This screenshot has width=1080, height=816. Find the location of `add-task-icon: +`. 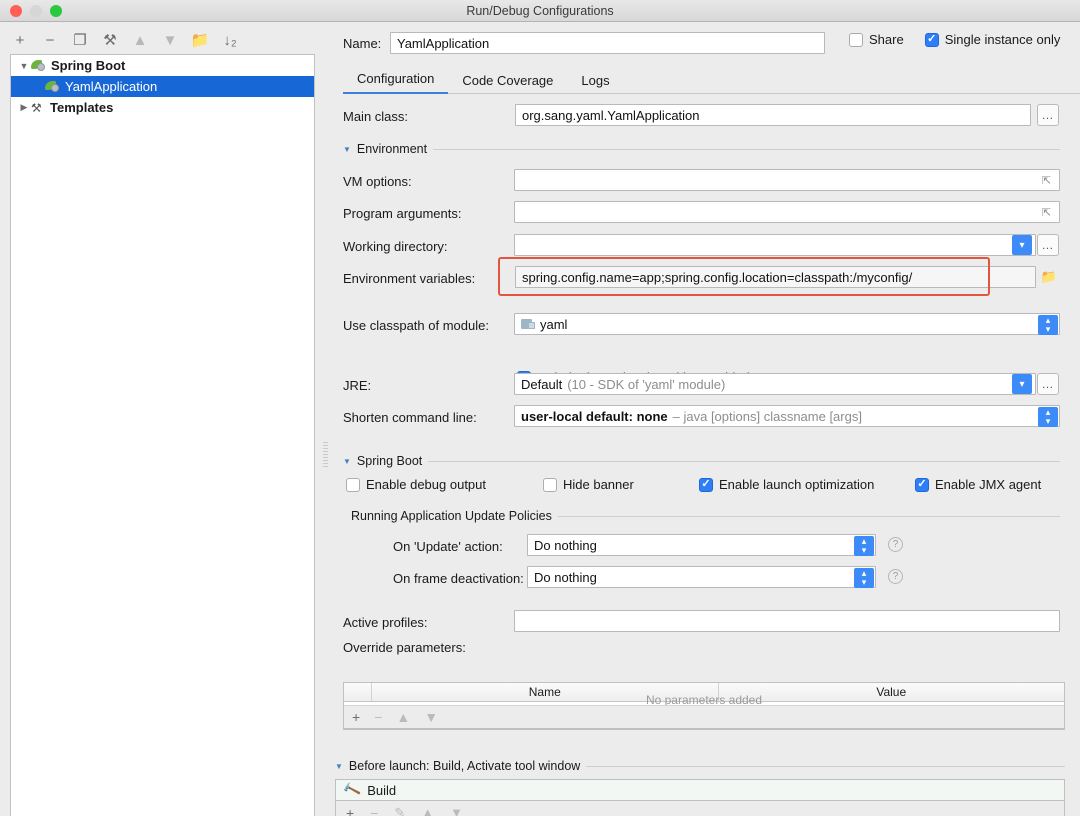

add-task-icon: + is located at coordinates (350, 810).